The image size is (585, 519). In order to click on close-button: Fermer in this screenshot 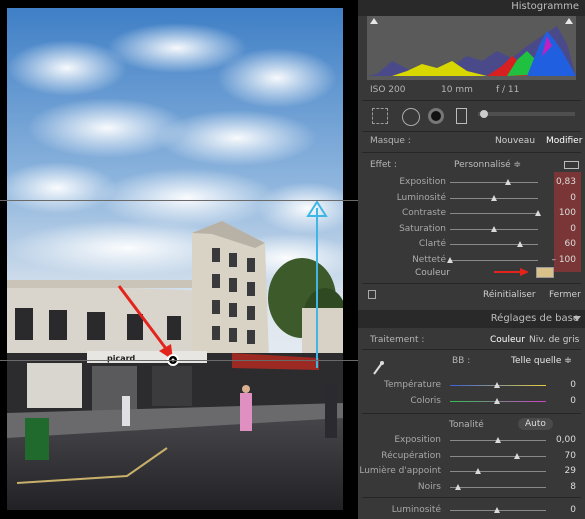, I will do `click(565, 295)`.